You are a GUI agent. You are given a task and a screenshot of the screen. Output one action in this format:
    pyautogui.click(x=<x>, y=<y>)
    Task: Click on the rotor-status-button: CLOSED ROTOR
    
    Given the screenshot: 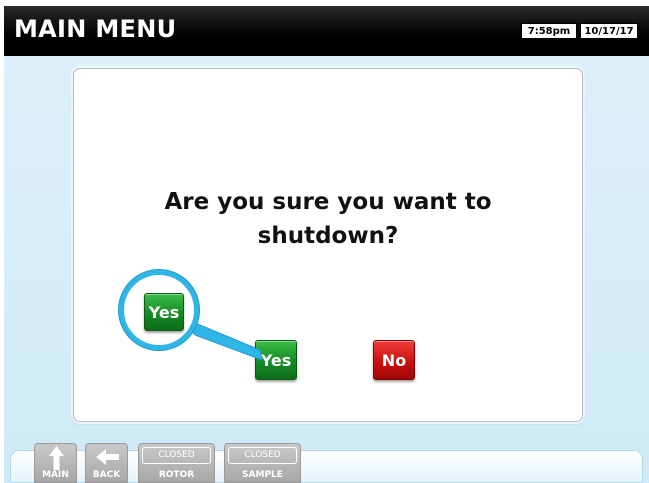 What is the action you would take?
    pyautogui.click(x=176, y=463)
    